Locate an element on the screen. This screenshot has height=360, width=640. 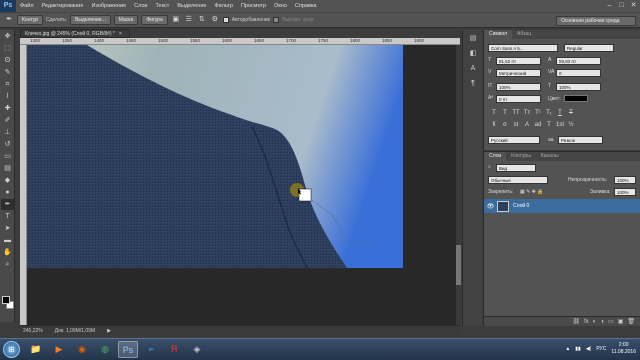
visibility-eye-icon: 👁 is located at coordinates (490, 206).